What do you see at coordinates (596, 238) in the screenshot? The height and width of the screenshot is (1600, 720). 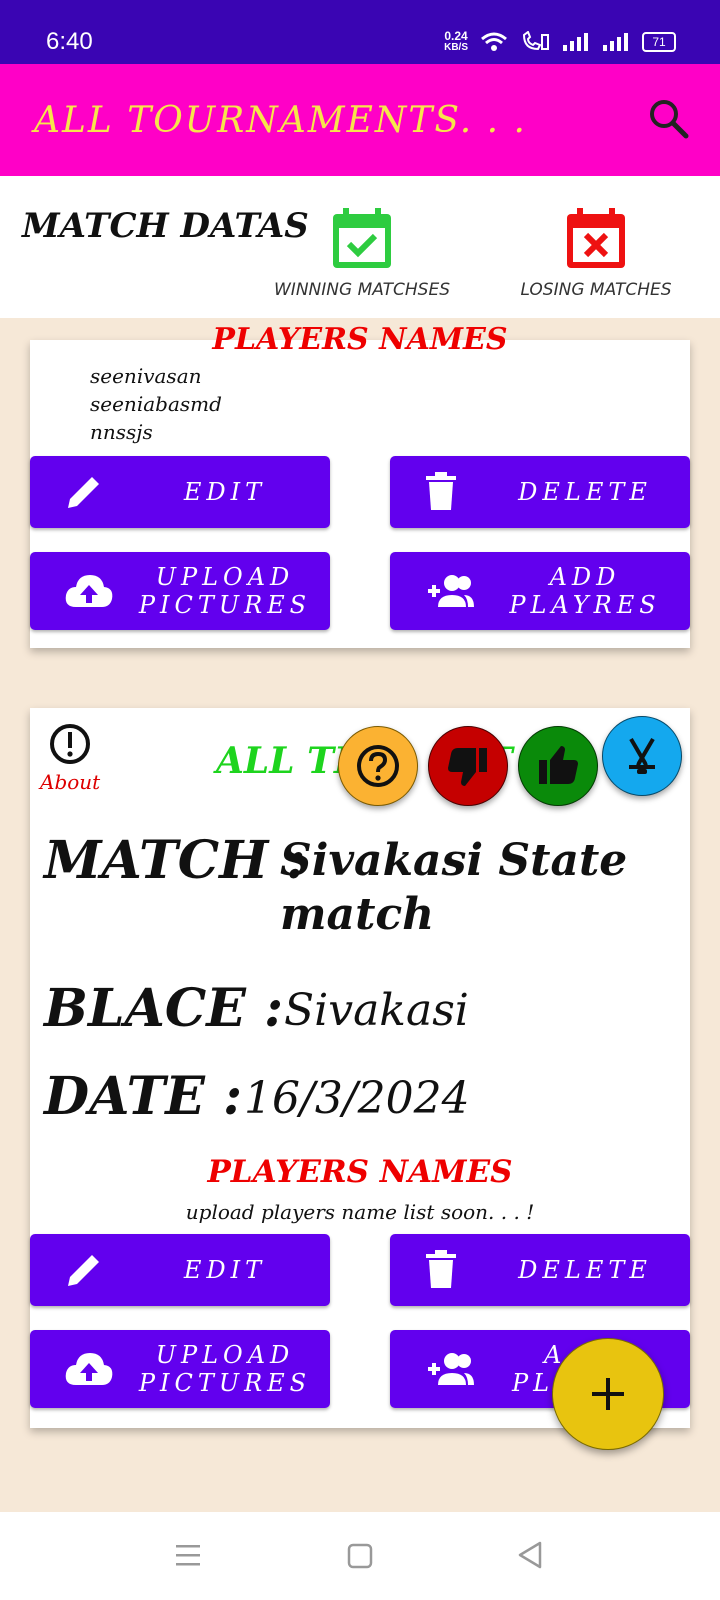 I see `calendar-cross-icon` at bounding box center [596, 238].